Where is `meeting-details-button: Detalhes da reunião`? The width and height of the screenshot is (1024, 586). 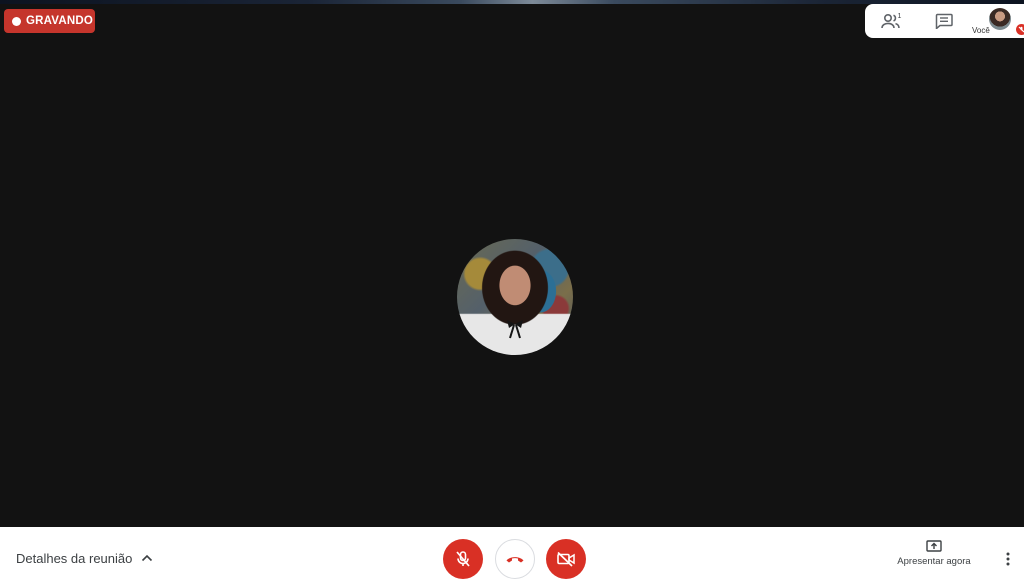 meeting-details-button: Detalhes da reunião is located at coordinates (84, 558).